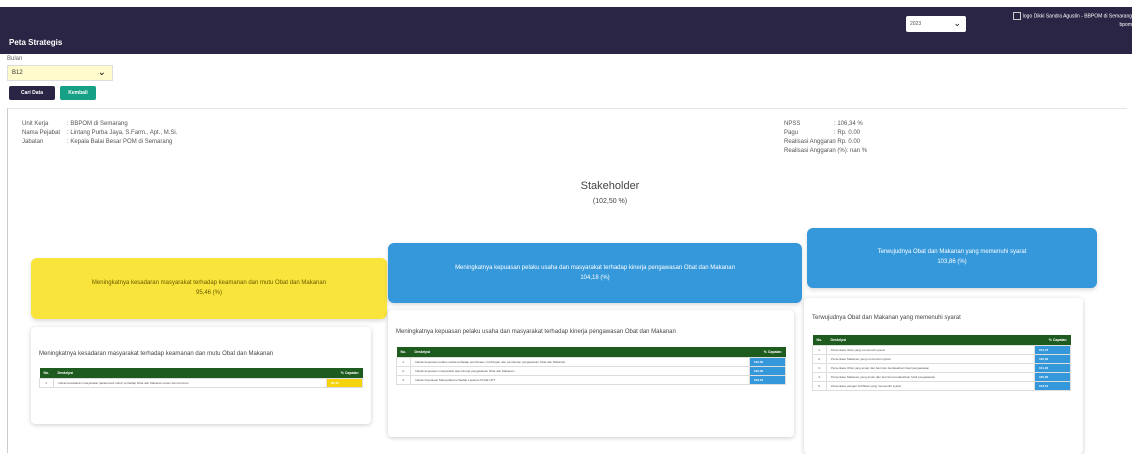  Describe the element at coordinates (78, 93) in the screenshot. I see `kembali-button: Kembali` at that location.